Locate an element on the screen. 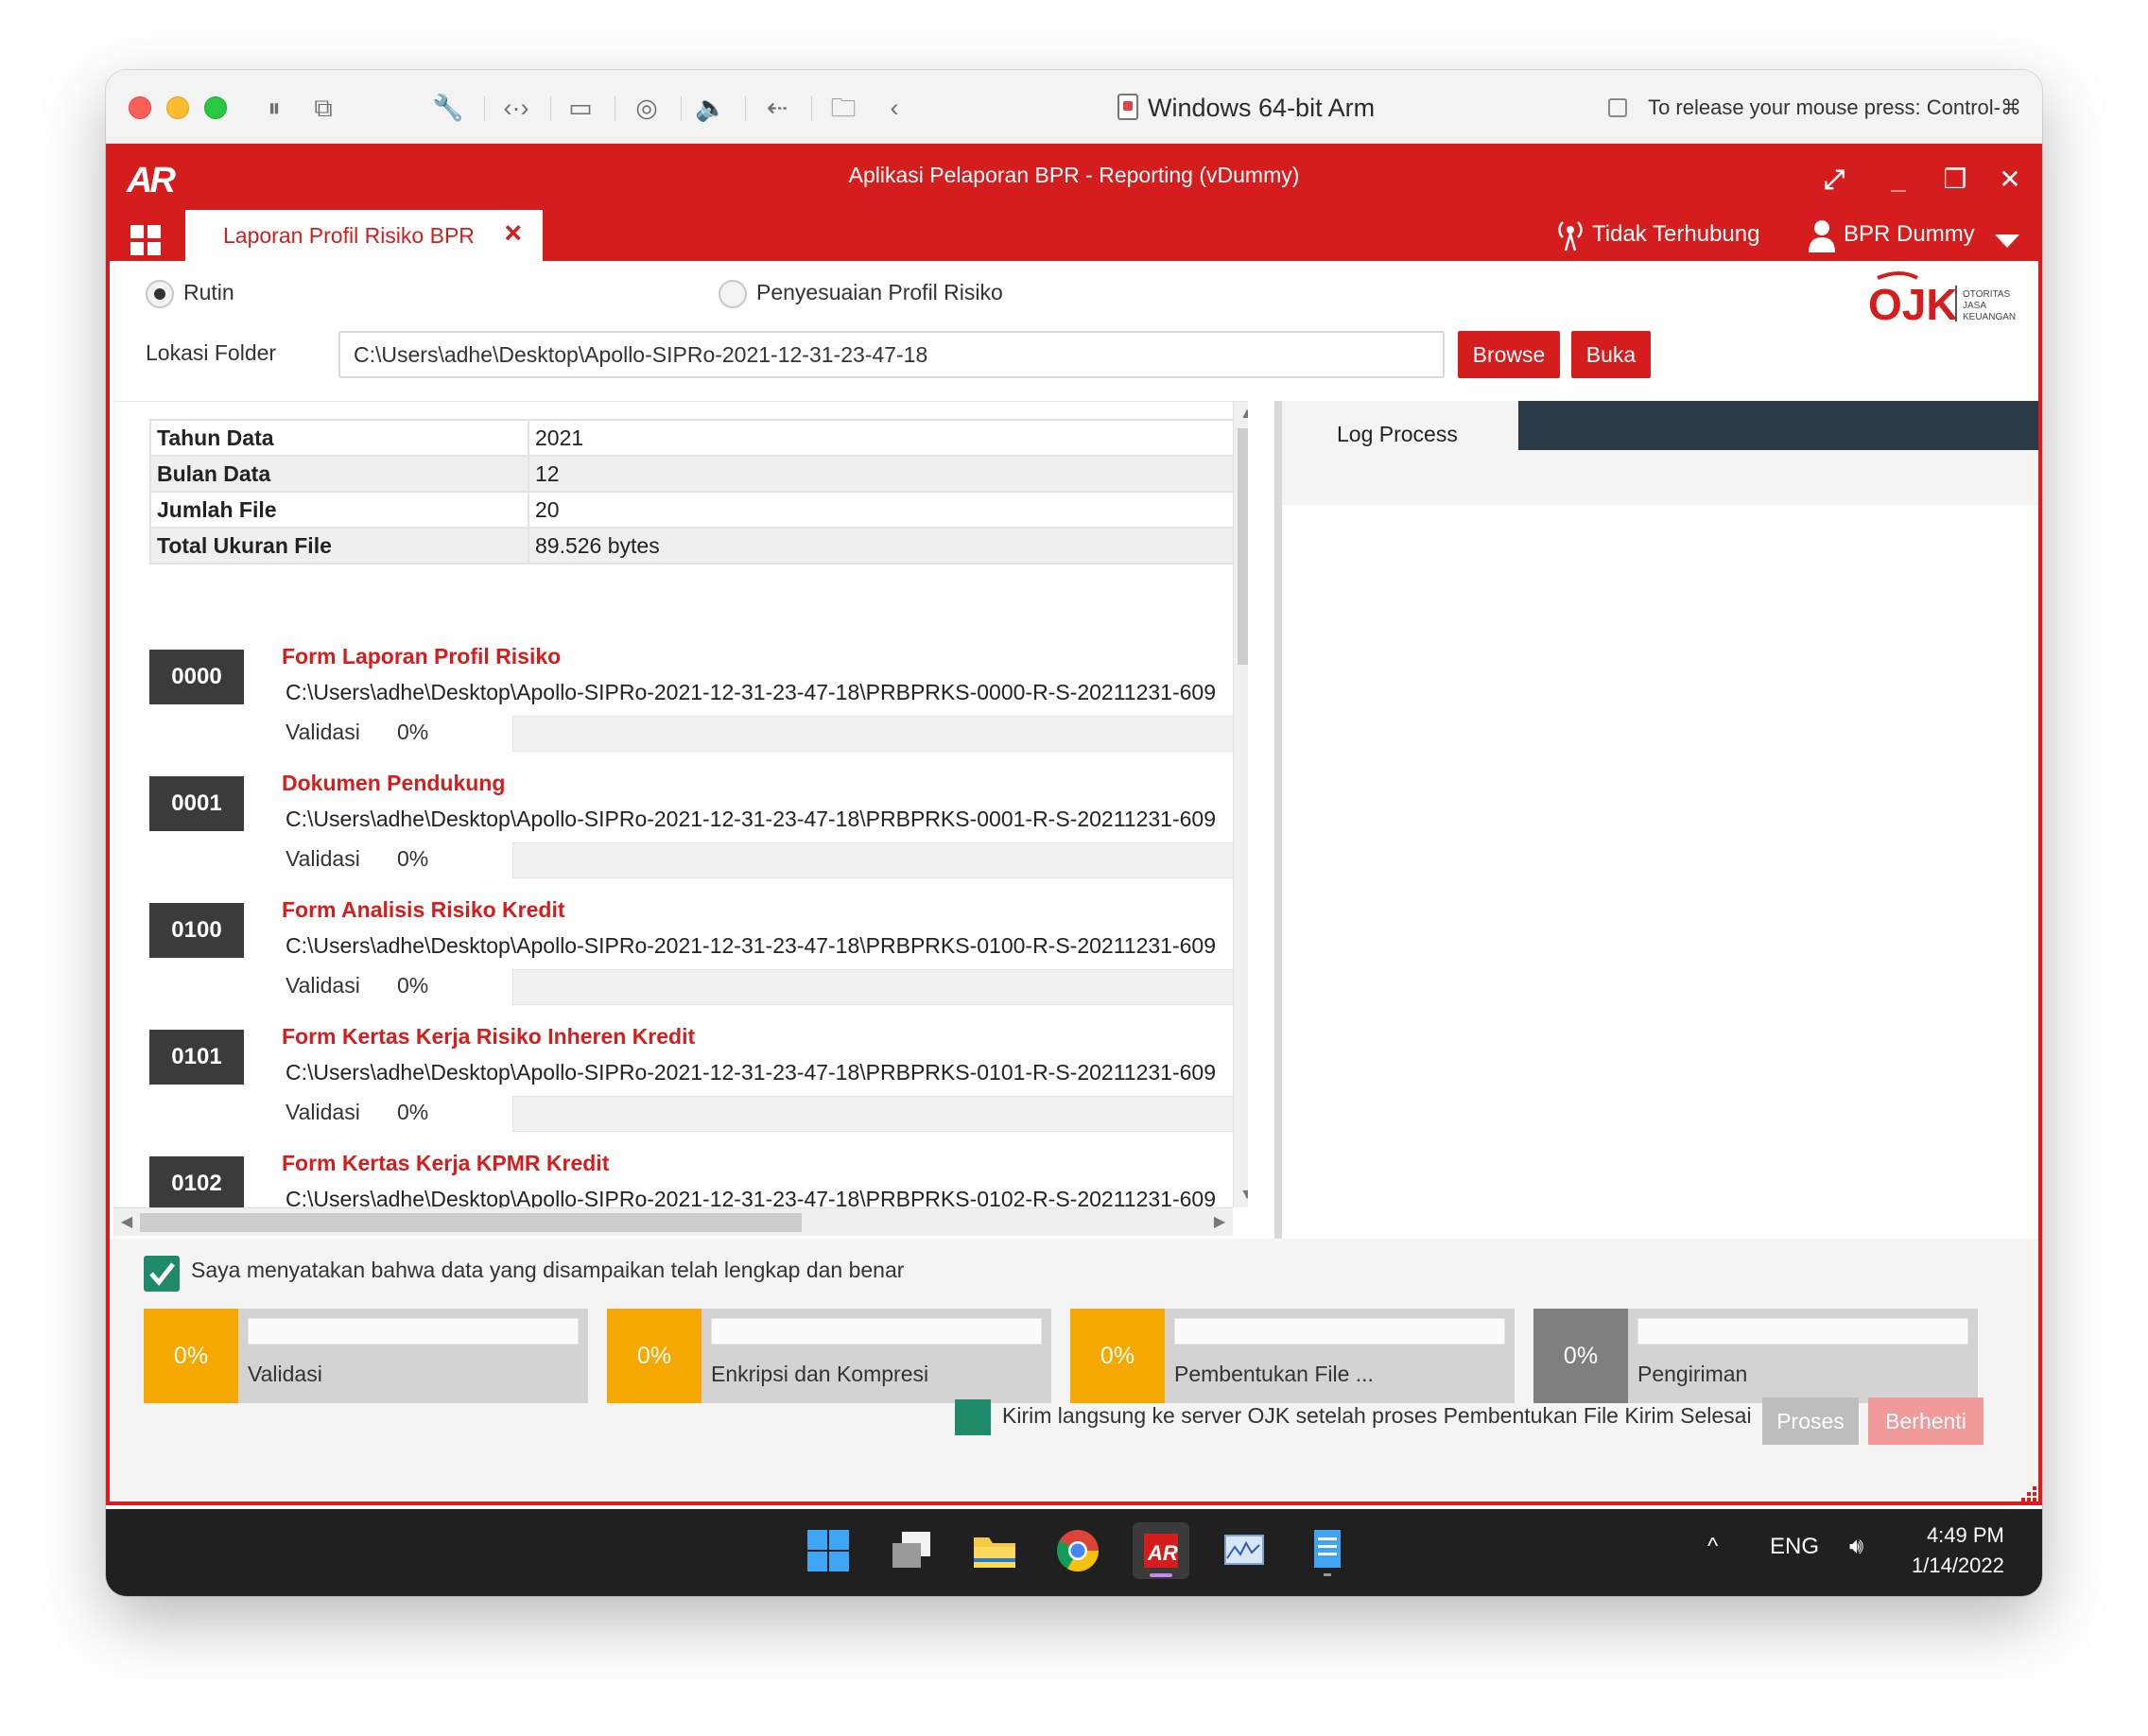 This screenshot has height=1736, width=2148. file-title: Form Kertas Kerja Risiko Inheren Kredit is located at coordinates (488, 1037).